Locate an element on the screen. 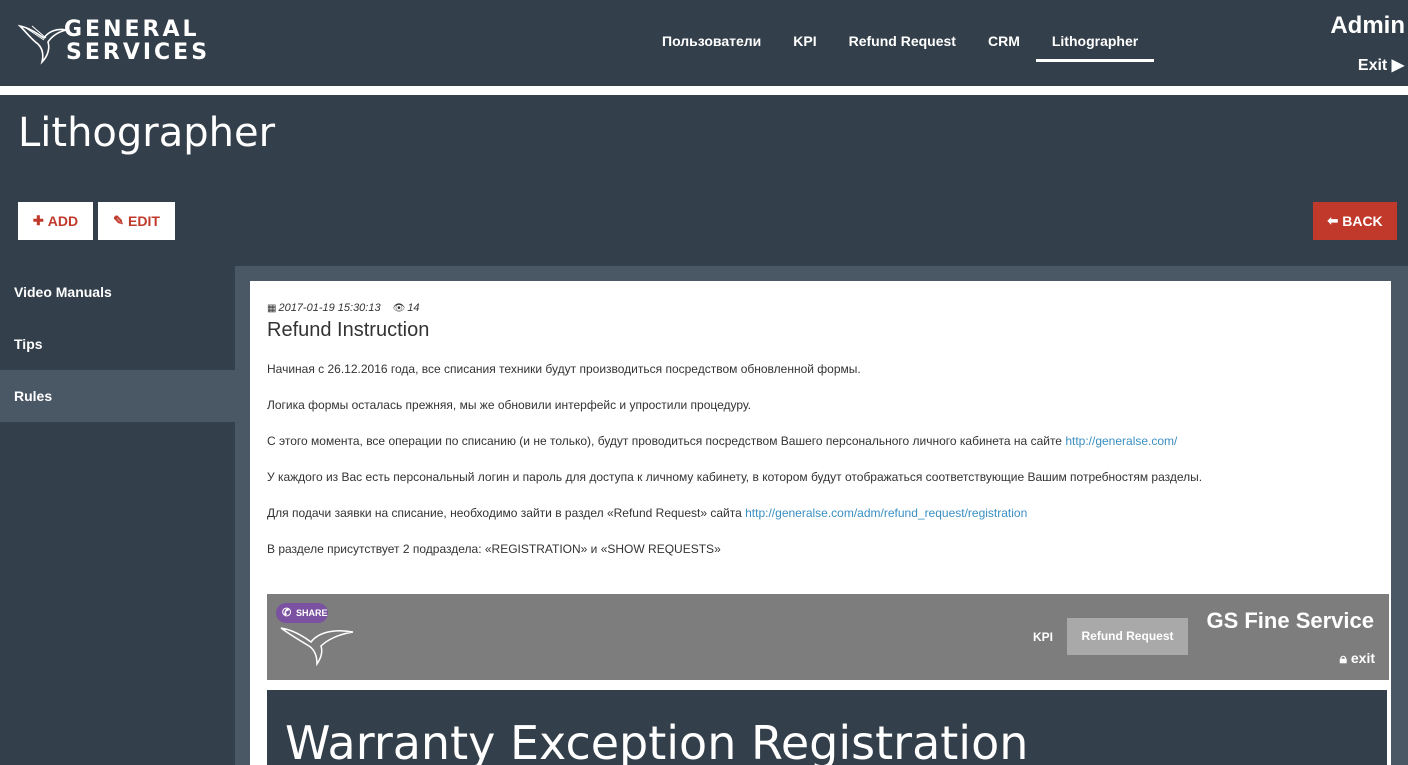 The width and height of the screenshot is (1408, 765). hummingbird-logo-icon is located at coordinates (42, 44).